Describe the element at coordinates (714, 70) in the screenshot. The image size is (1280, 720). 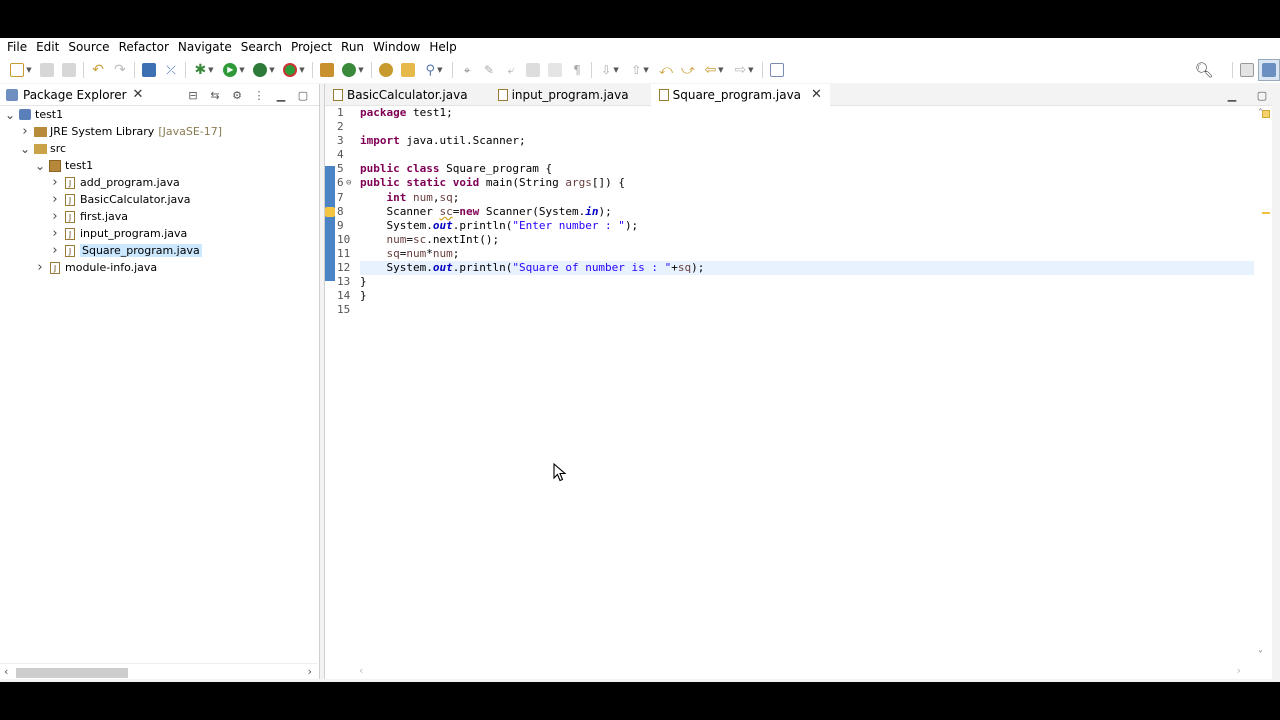
I see `back-button: ⇦ ▼` at that location.